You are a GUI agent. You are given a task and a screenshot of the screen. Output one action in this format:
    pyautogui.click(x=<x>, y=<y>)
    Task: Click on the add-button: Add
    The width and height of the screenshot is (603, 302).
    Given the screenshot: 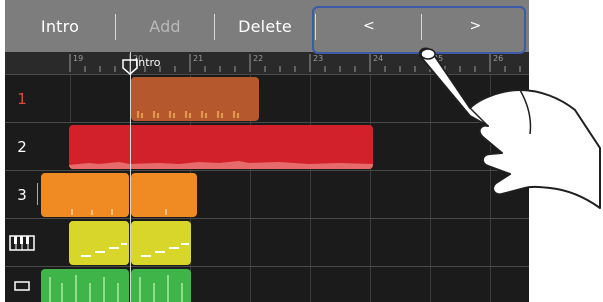 What is the action you would take?
    pyautogui.click(x=165, y=26)
    